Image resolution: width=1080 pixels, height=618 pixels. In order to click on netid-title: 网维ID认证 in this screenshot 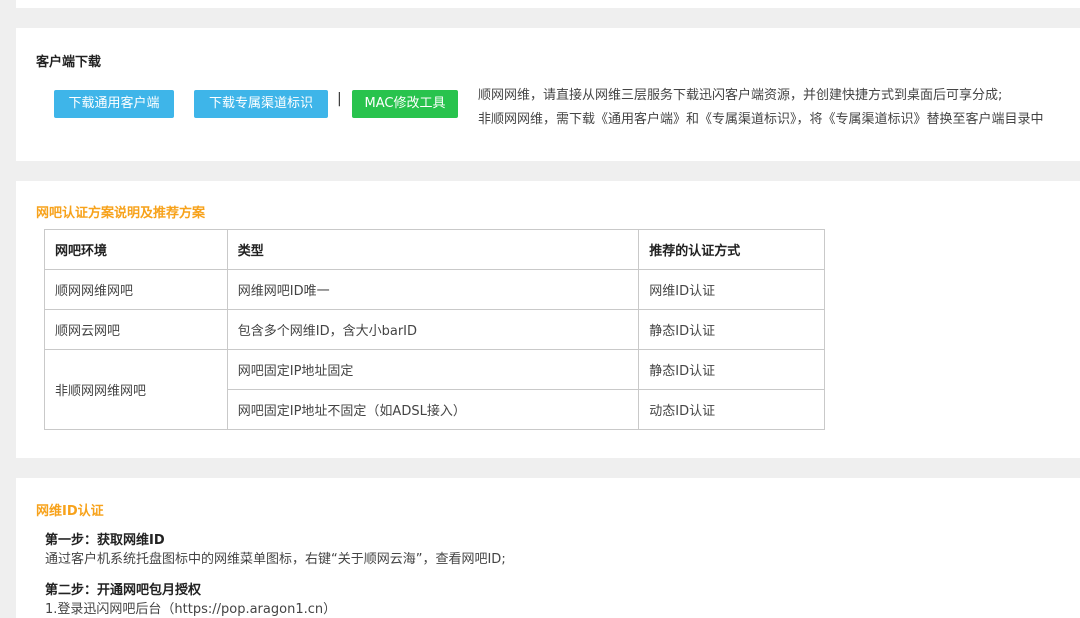, I will do `click(70, 511)`.